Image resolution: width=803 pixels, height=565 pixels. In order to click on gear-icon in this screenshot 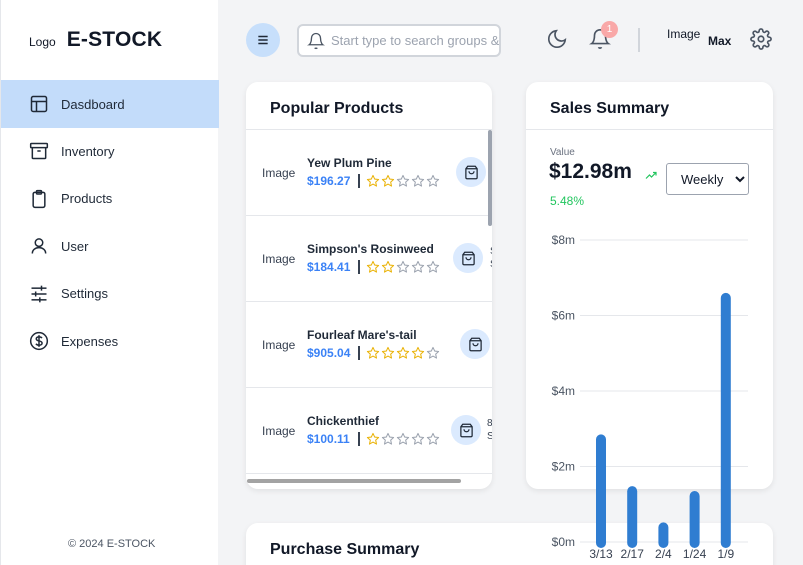, I will do `click(761, 39)`.